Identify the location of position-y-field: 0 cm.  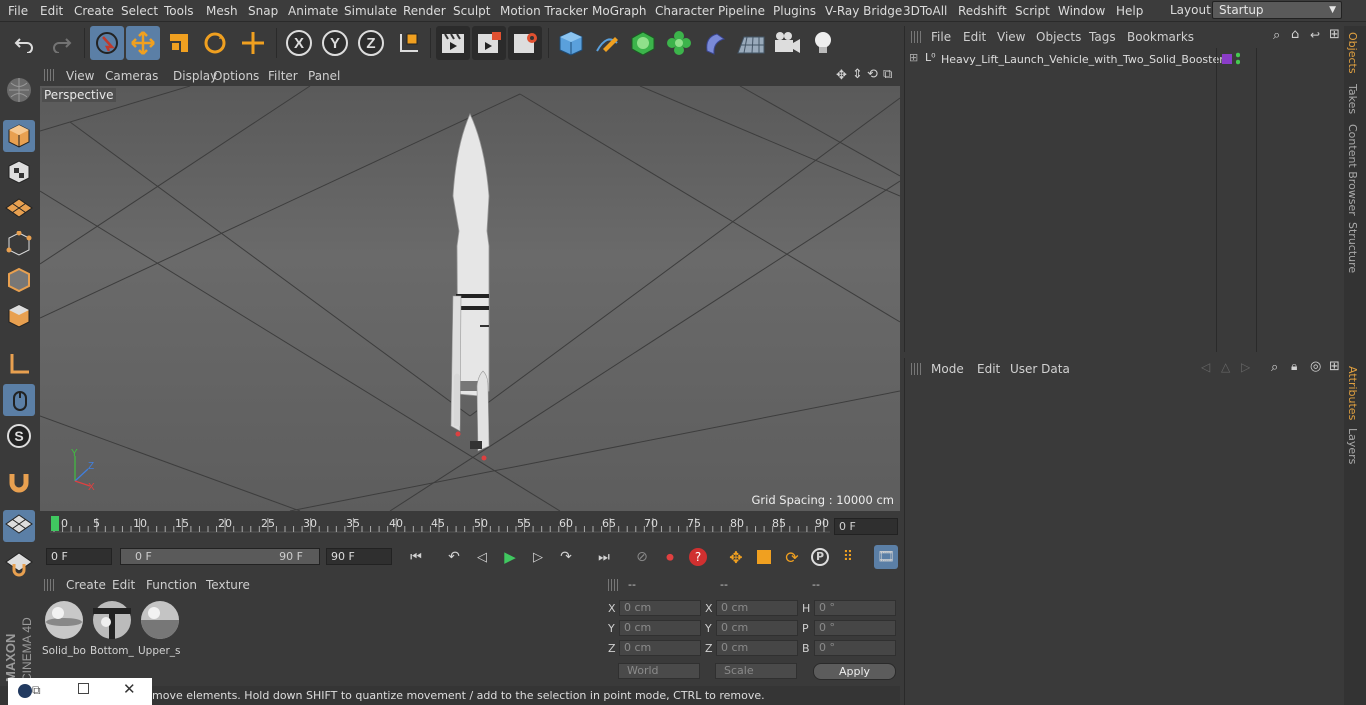
(660, 628).